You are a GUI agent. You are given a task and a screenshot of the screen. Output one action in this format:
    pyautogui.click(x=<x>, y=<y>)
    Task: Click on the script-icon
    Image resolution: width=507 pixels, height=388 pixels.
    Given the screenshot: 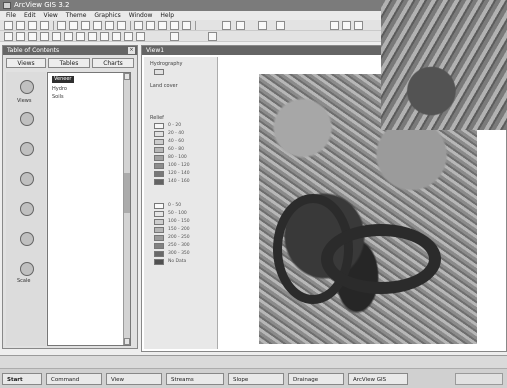 What is the action you would take?
    pyautogui.click(x=280, y=25)
    